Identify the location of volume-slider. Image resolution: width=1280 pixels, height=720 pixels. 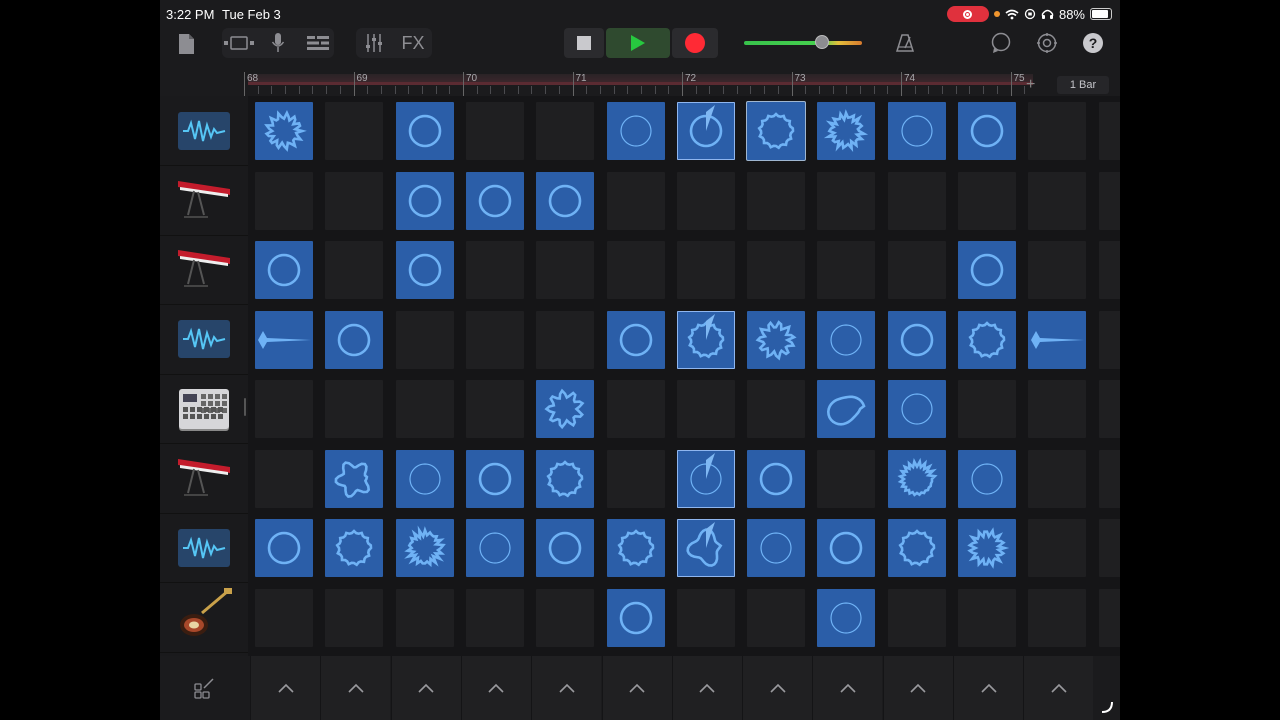
(806, 42).